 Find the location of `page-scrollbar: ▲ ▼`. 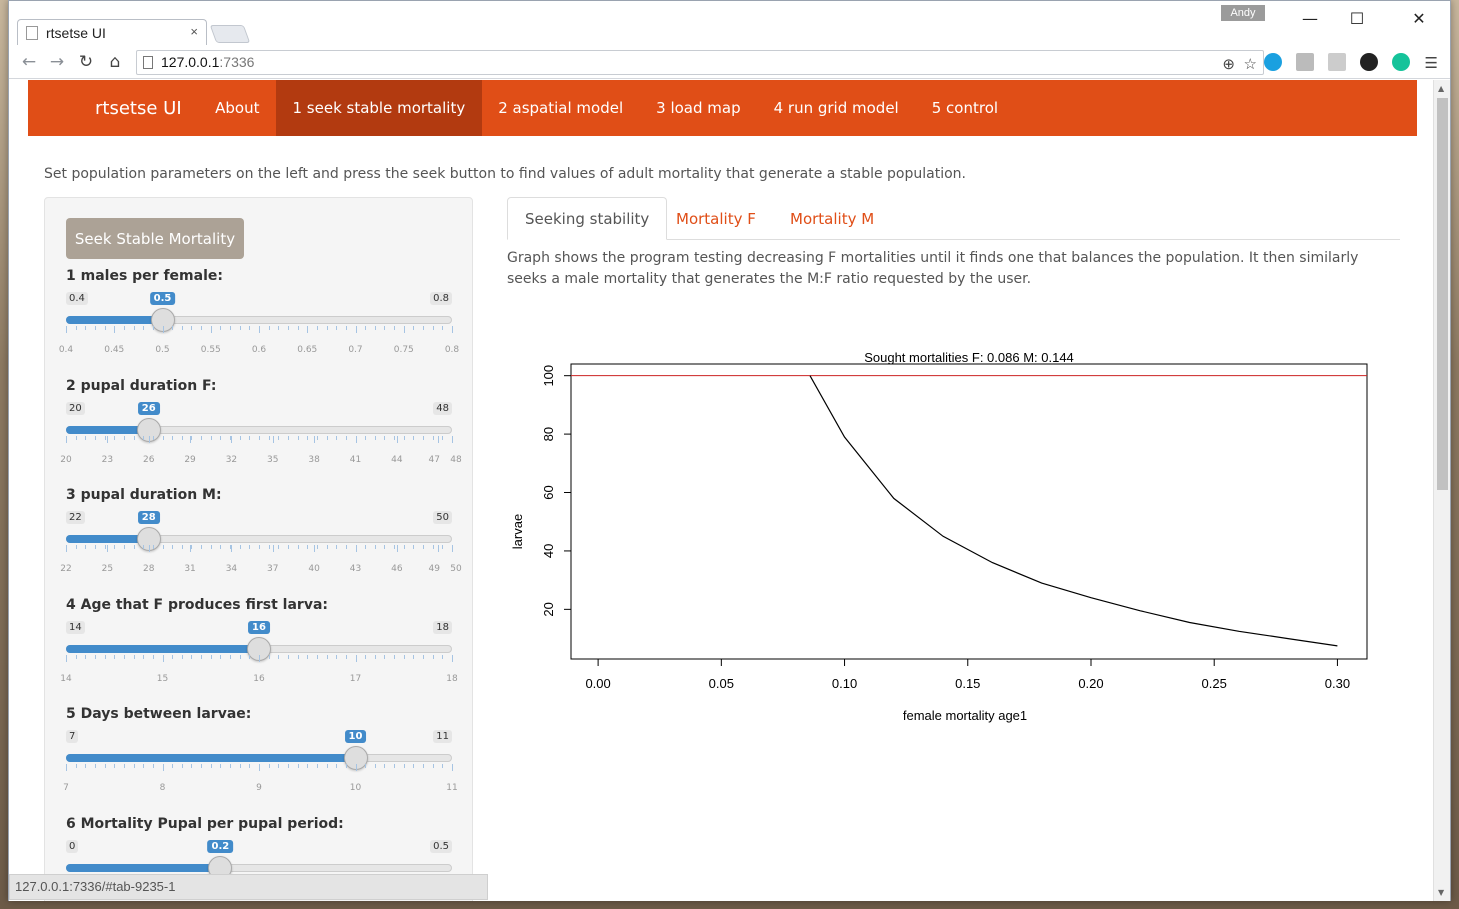

page-scrollbar: ▲ ▼ is located at coordinates (1441, 490).